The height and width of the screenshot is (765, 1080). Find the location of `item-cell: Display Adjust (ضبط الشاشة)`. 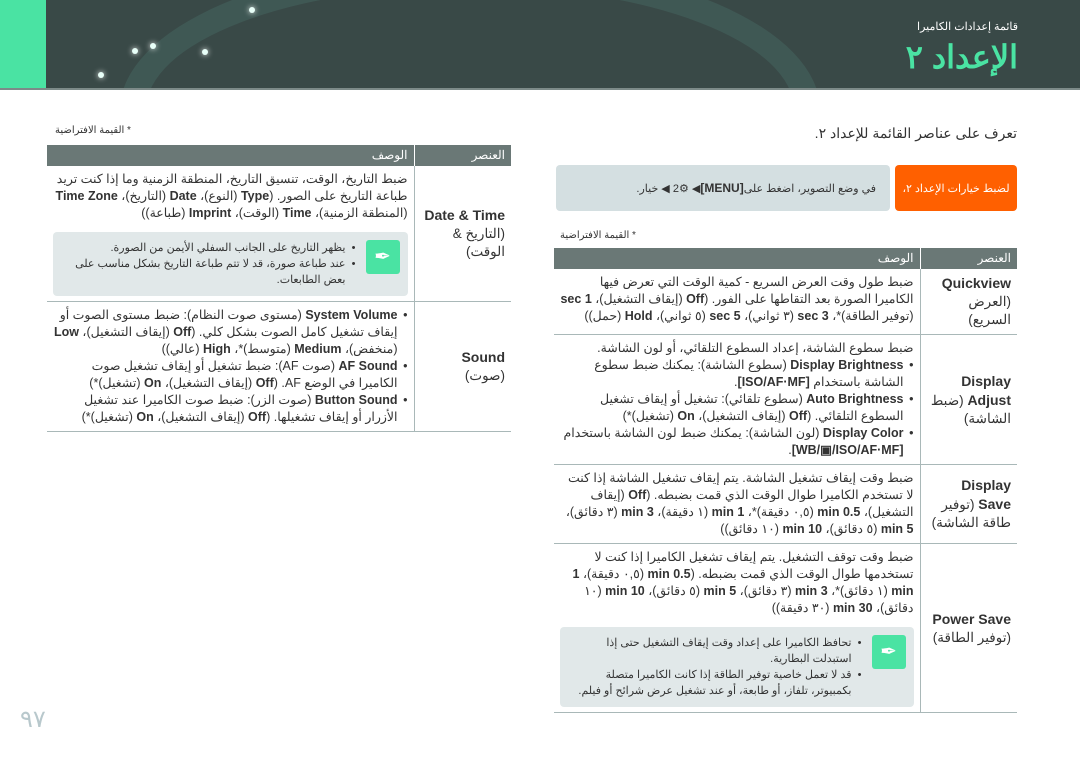

item-cell: Display Adjust (ضبط الشاشة) is located at coordinates (968, 399).